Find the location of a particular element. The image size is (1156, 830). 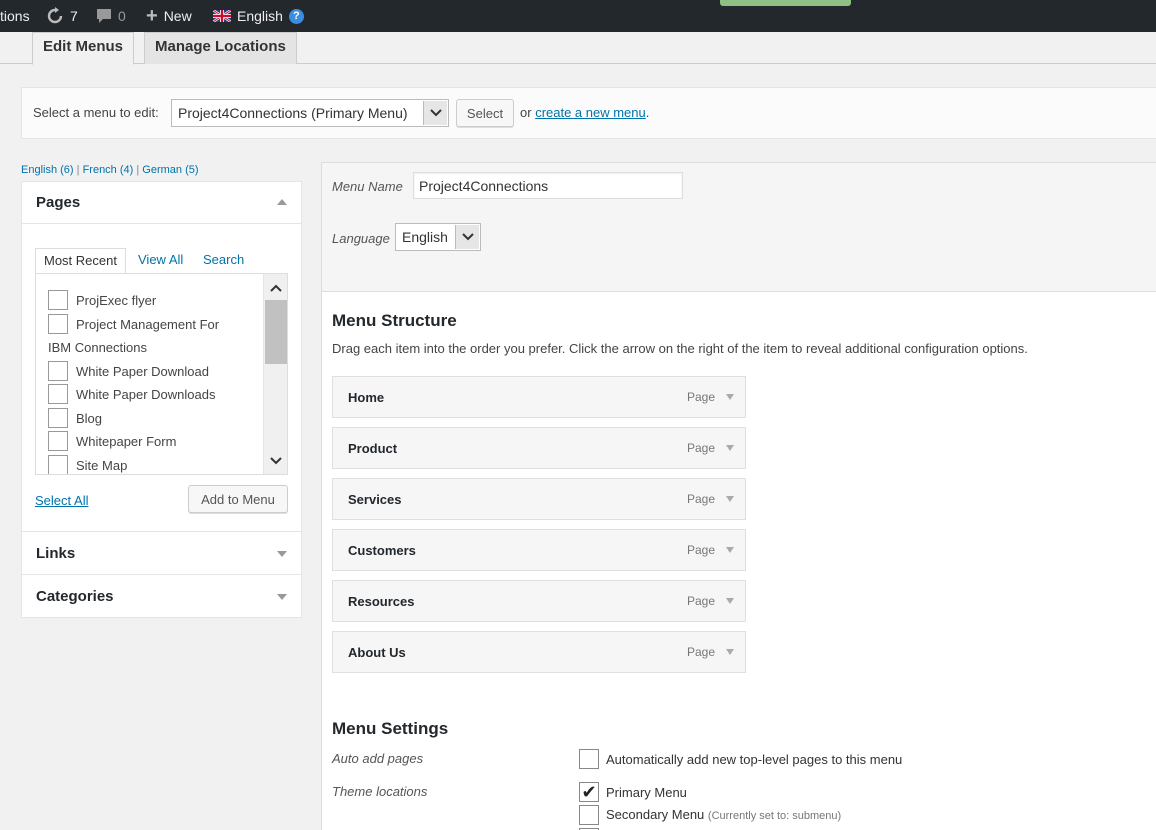

menu-item-label: Resources is located at coordinates (381, 601).